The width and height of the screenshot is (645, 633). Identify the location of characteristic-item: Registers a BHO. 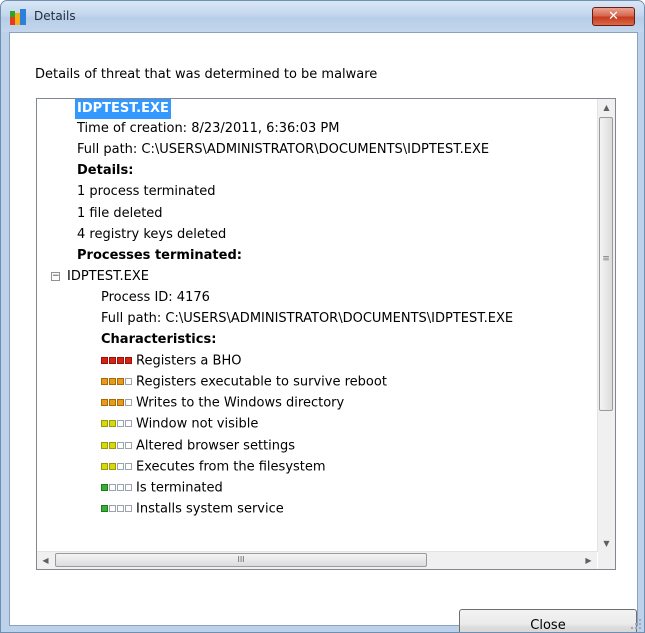
(171, 361).